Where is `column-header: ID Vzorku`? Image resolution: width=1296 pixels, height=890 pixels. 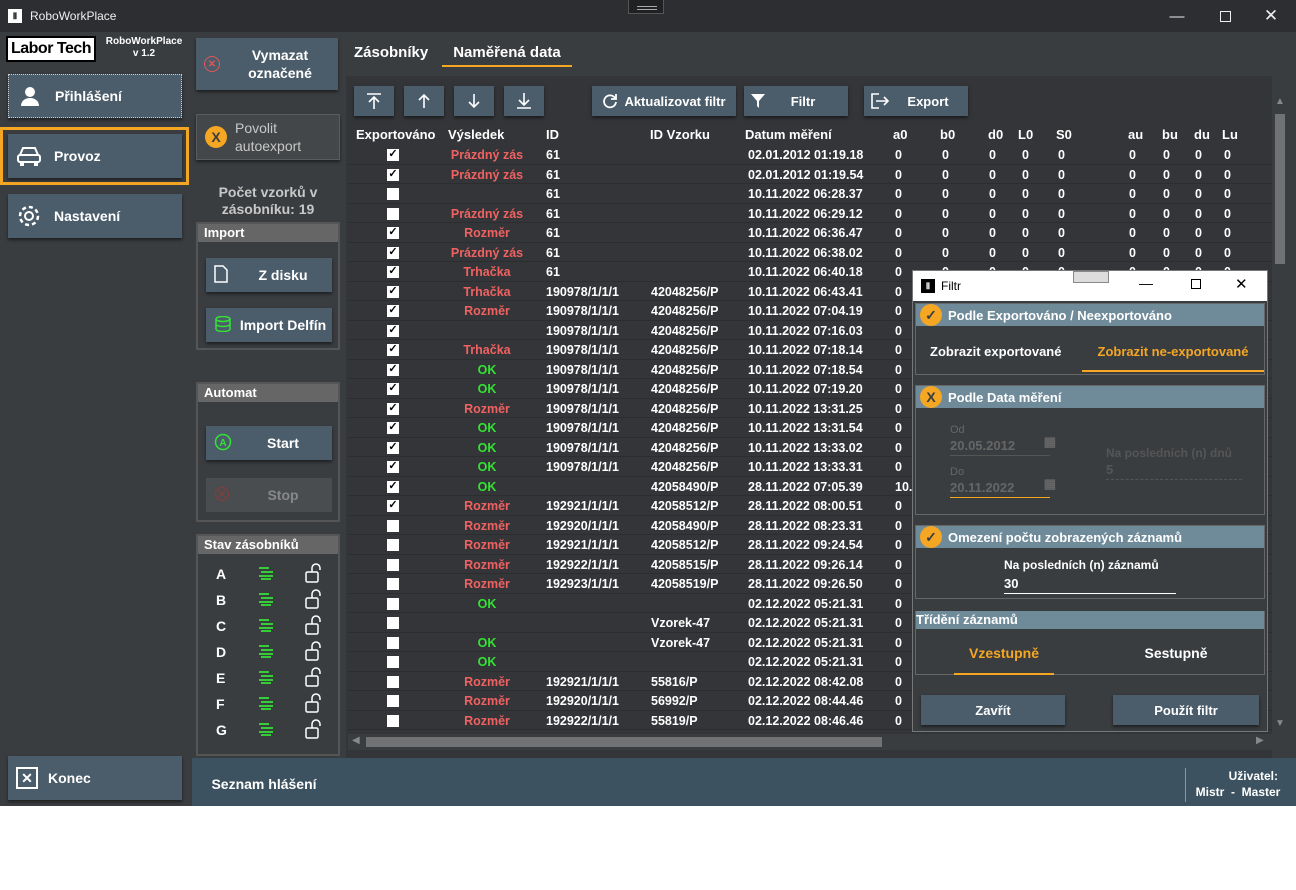
column-header: ID Vzorku is located at coordinates (680, 134).